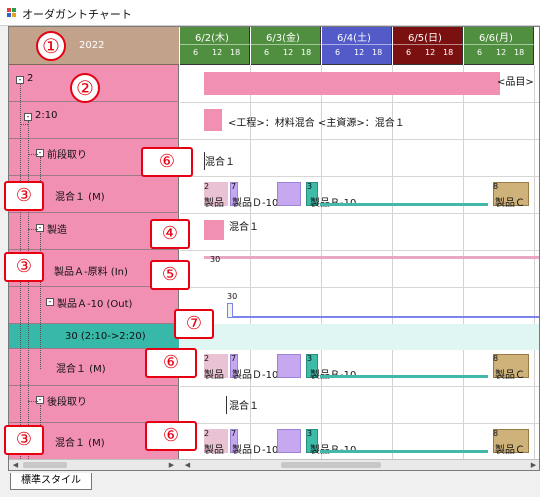  I want to click on horizontal-scrollbar: ◀ ▶ ◀ ▶, so click(274, 464).